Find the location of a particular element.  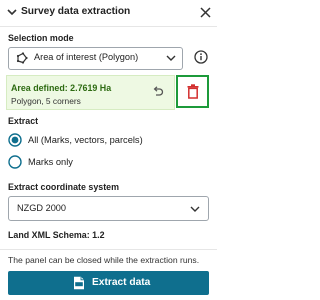

selection-mode-value: Area of interest (Polygon) is located at coordinates (86, 57).